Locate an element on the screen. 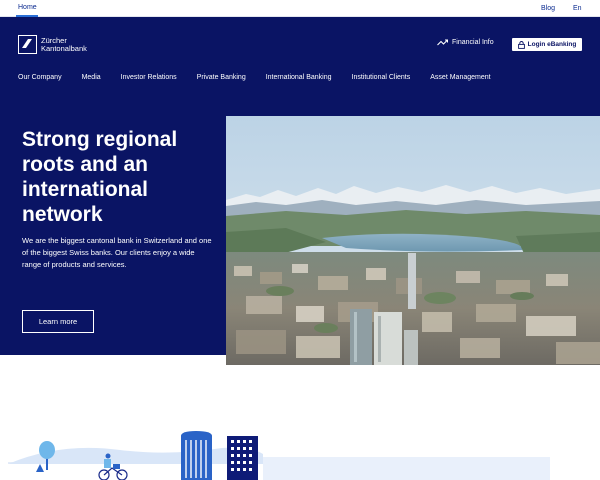  nav-item-private-banking: Private Banking is located at coordinates (221, 77).